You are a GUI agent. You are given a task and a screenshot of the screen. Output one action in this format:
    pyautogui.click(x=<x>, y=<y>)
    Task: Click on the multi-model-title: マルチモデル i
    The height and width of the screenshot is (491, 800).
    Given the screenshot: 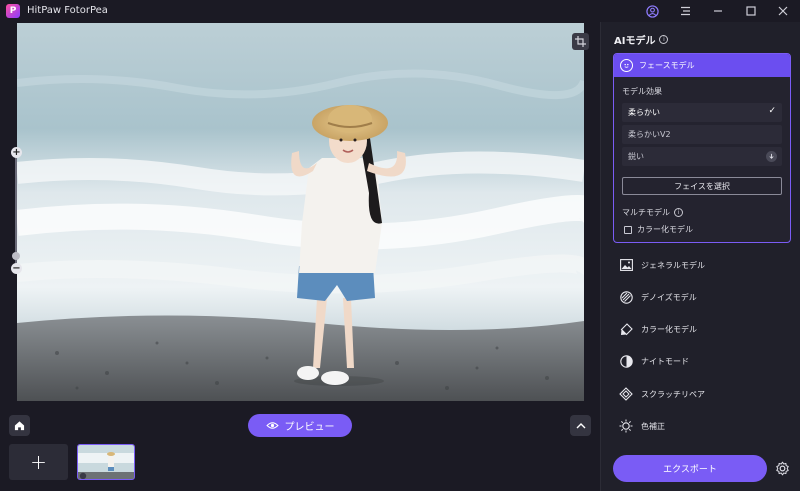 What is the action you would take?
    pyautogui.click(x=652, y=212)
    